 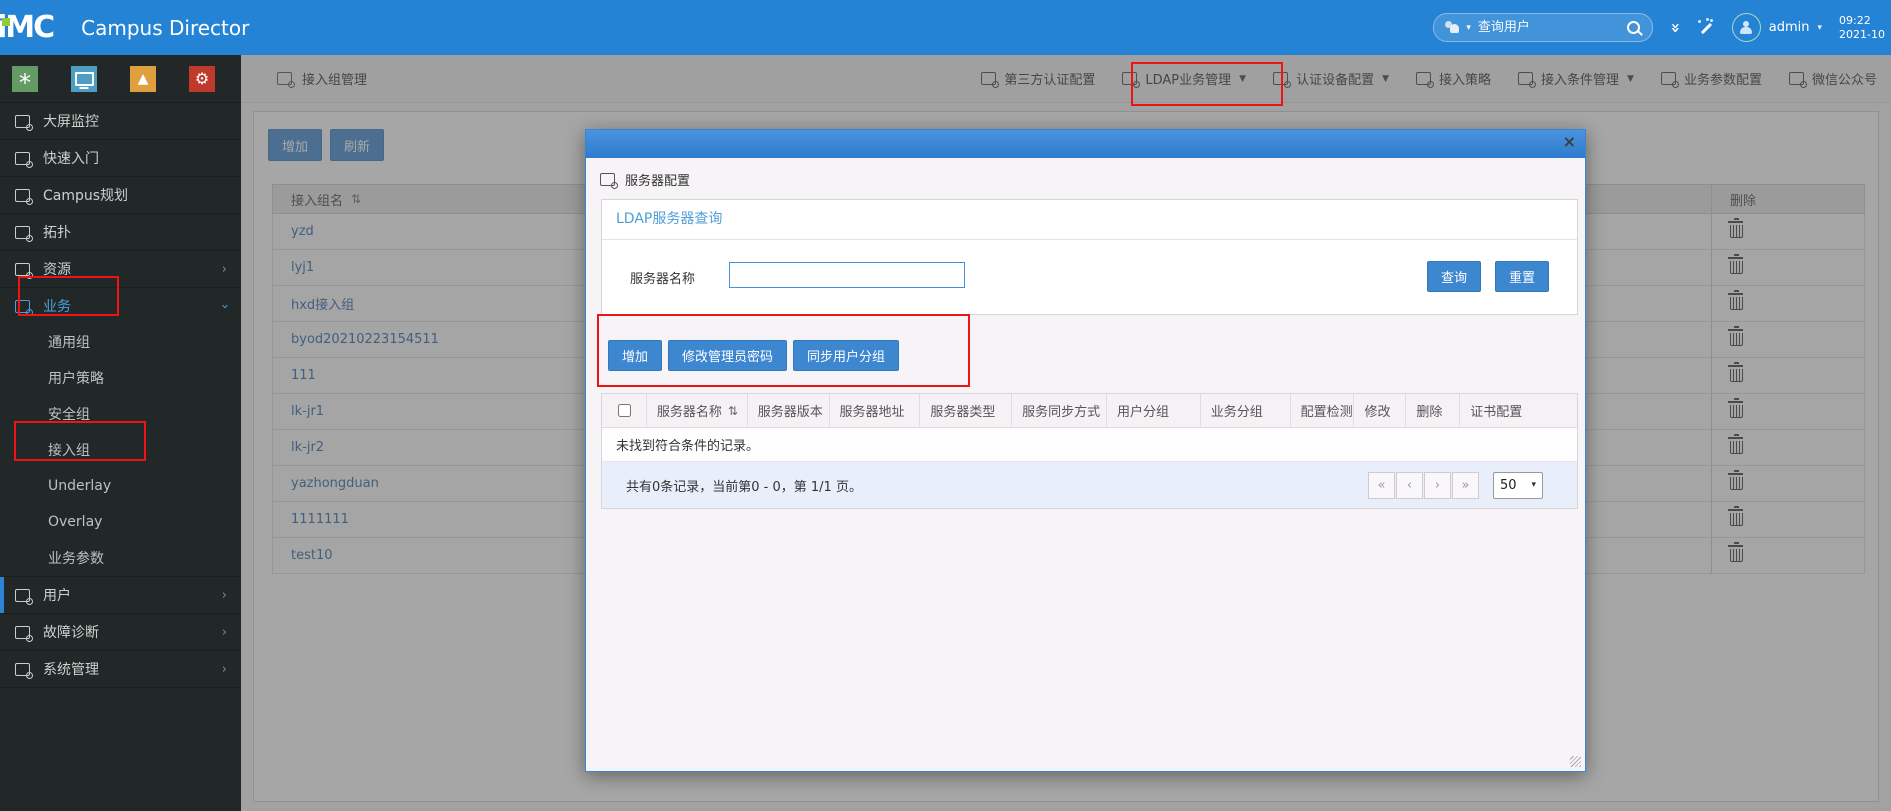 What do you see at coordinates (846, 355) in the screenshot?
I see `sync-user-groups-button: 同步用户分组` at bounding box center [846, 355].